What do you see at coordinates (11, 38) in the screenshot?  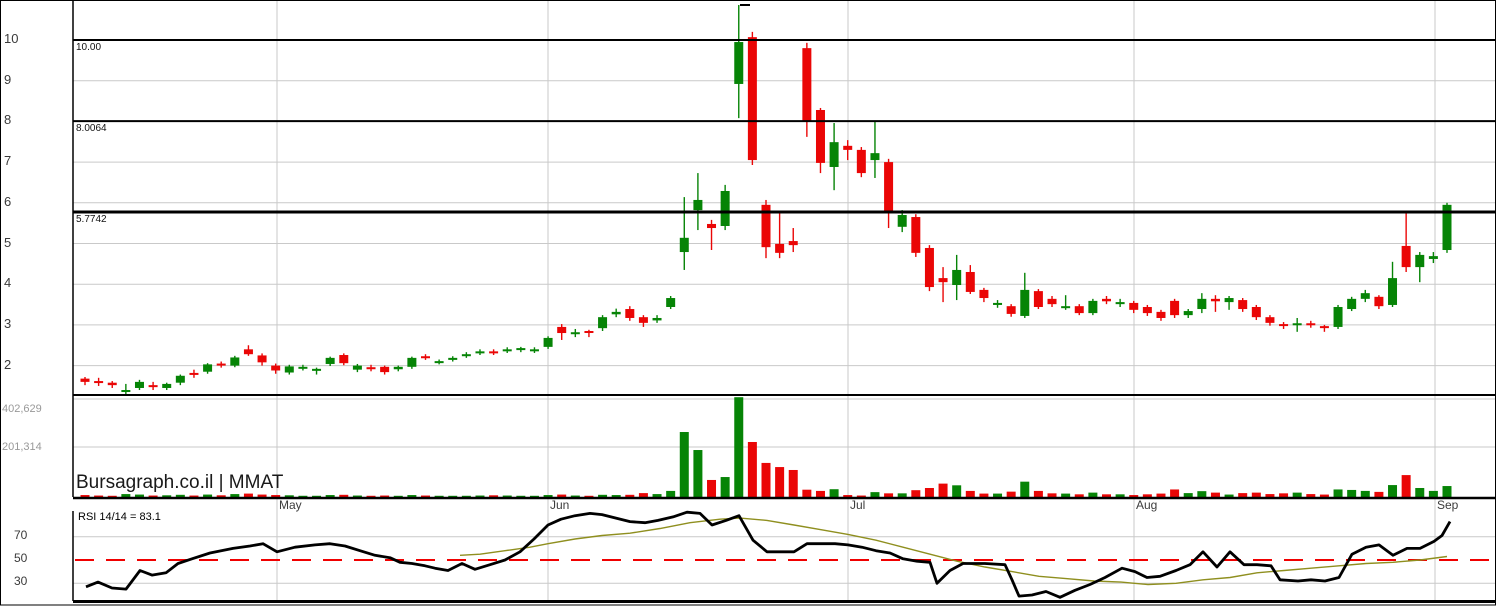 I see `price-axis-tick: 10` at bounding box center [11, 38].